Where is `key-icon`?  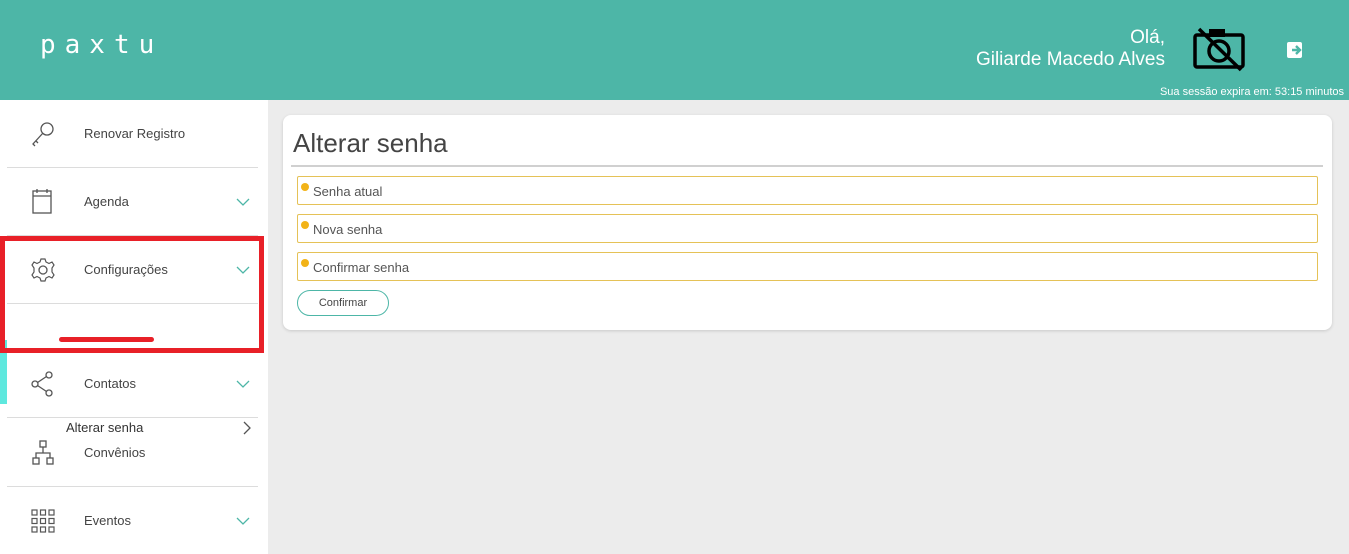 key-icon is located at coordinates (43, 134).